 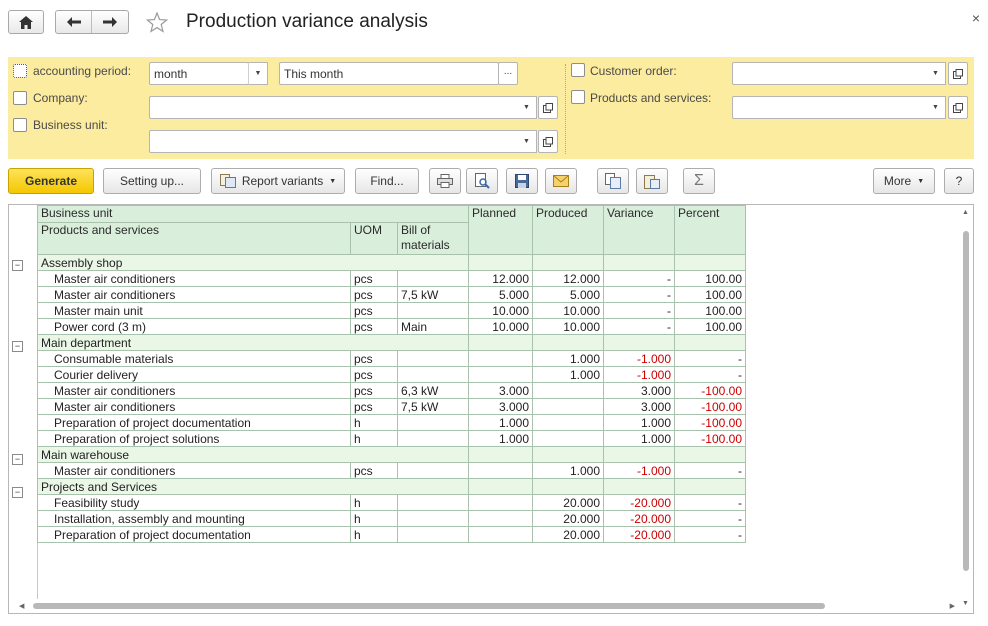 I want to click on home-button, so click(x=26, y=22).